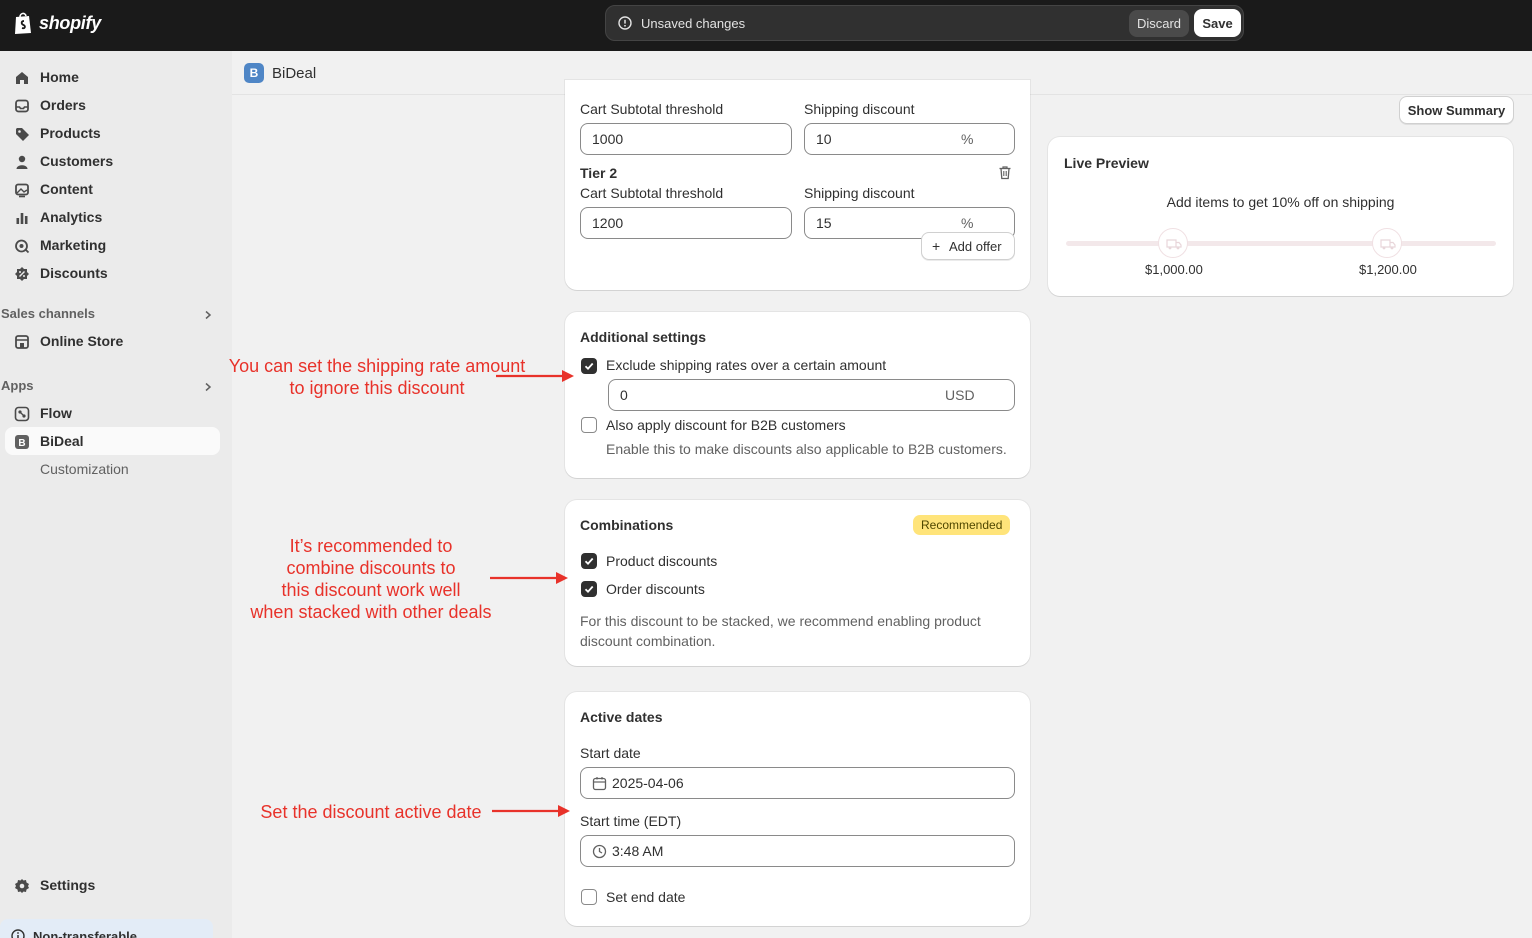 The image size is (1532, 938). What do you see at coordinates (70, 133) in the screenshot?
I see `sidebar-item-label: Products` at bounding box center [70, 133].